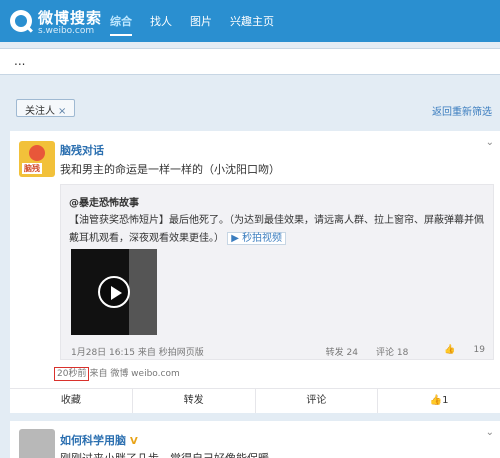 This screenshot has height=458, width=500. I want to click on repost-like-value: 19, so click(479, 350).